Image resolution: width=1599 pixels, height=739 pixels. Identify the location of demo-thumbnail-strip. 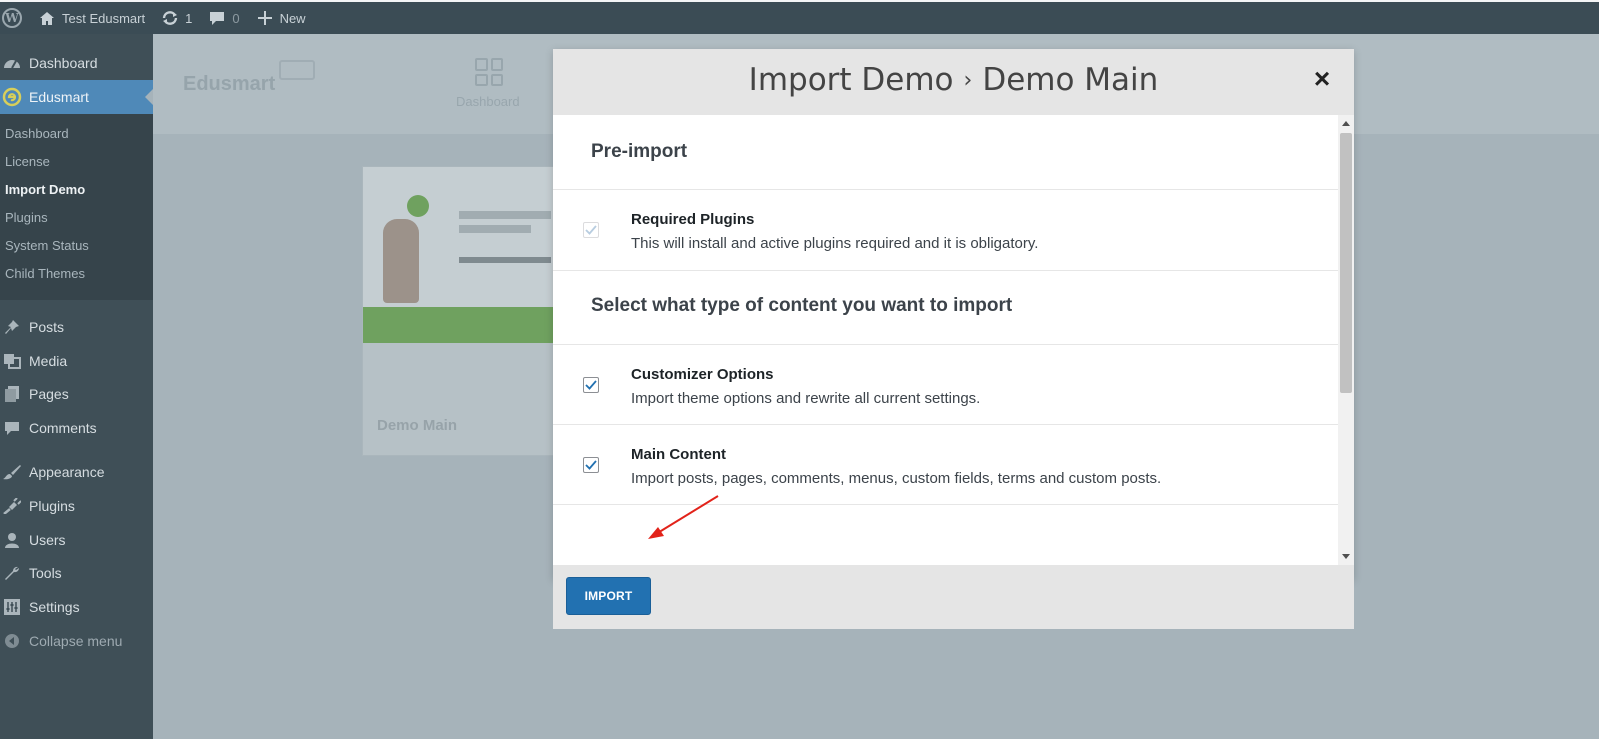
(463, 325).